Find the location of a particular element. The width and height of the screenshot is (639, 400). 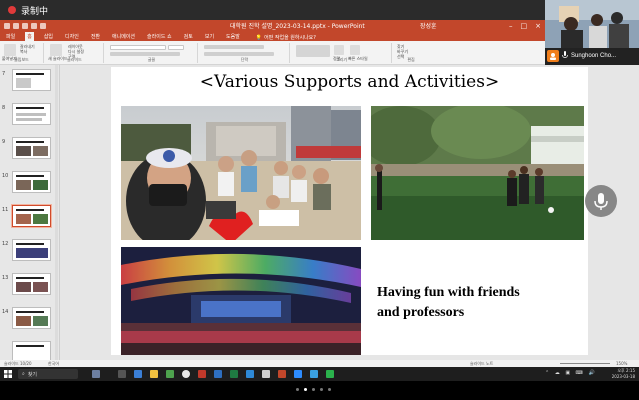

undo-icon is located at coordinates (25, 25).